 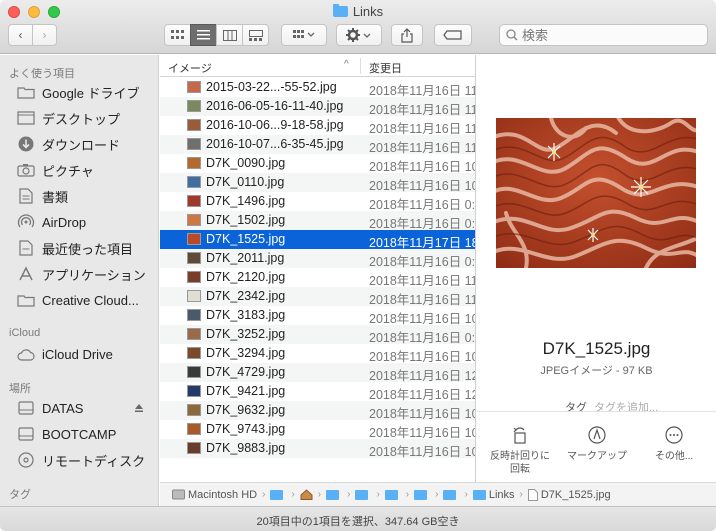 What do you see at coordinates (317, 126) in the screenshot?
I see `list-item: 2016-10-06...9-18-58.jpg2018年11月16日 11:5` at bounding box center [317, 126].